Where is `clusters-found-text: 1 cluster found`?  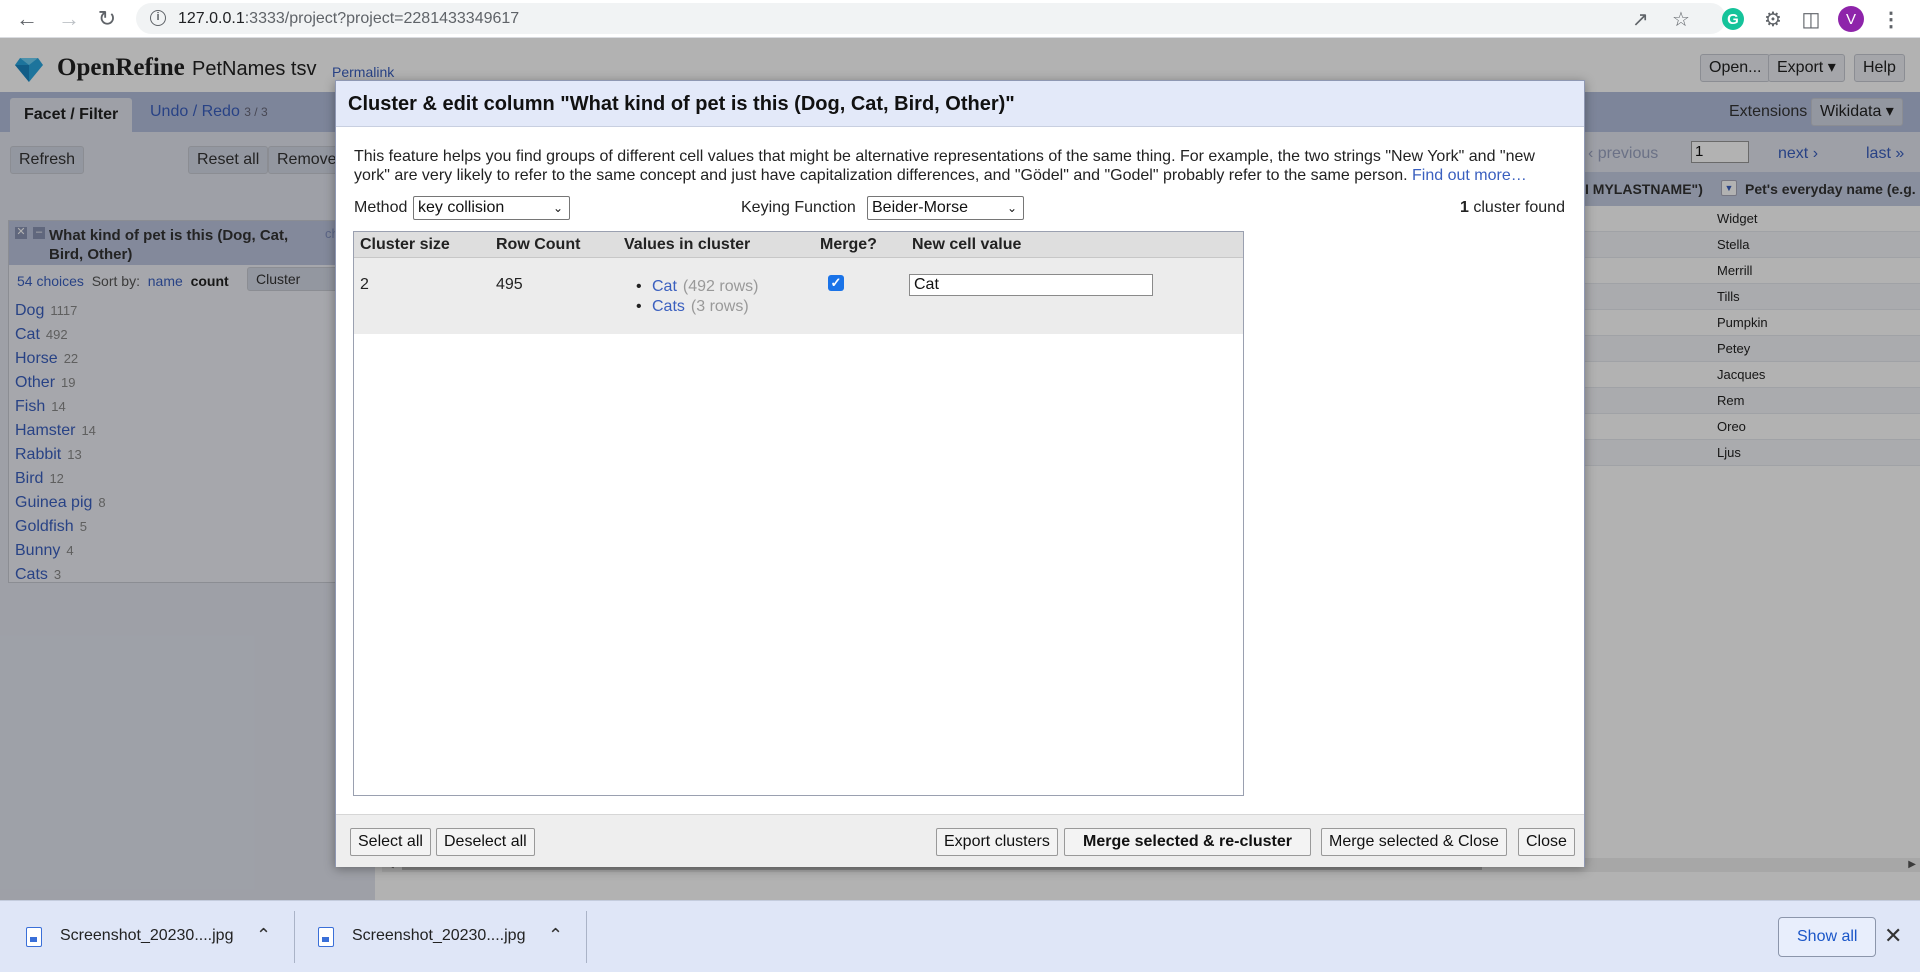 clusters-found-text: 1 cluster found is located at coordinates (1512, 207).